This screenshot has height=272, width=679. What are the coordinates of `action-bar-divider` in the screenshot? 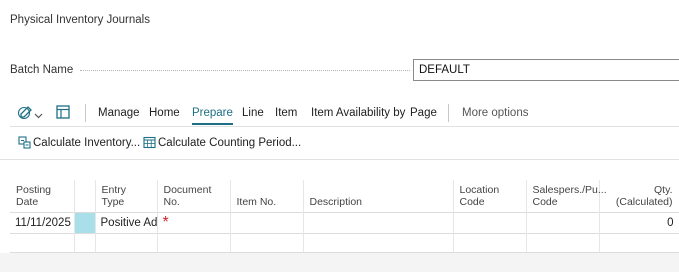 It's located at (344, 126).